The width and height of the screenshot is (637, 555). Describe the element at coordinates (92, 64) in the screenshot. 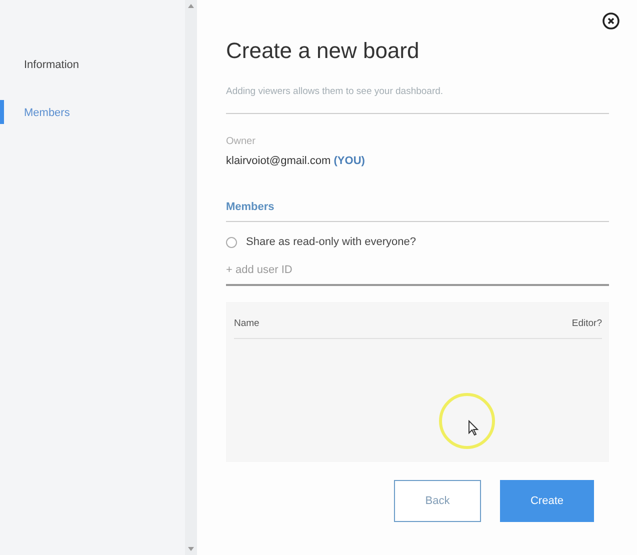

I see `sidebar-item: Information` at that location.